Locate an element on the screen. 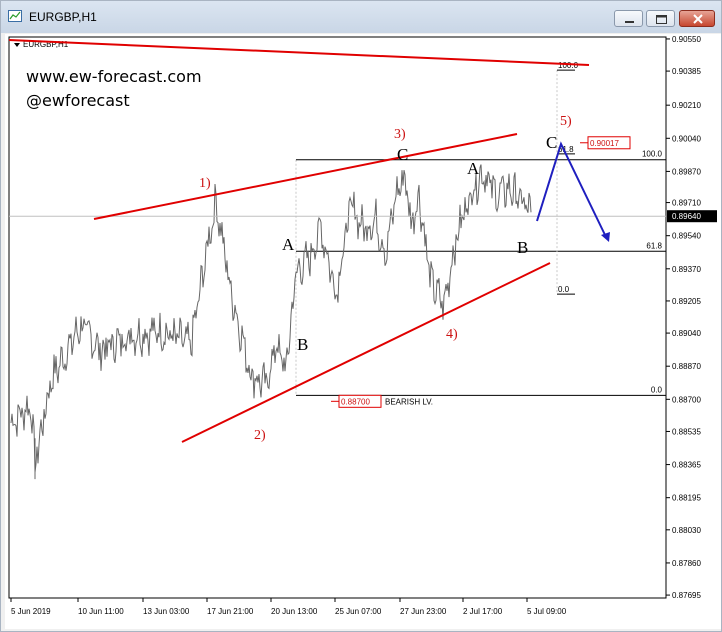 This screenshot has height=632, width=722. target-level-price: 0.90017 is located at coordinates (604, 143).